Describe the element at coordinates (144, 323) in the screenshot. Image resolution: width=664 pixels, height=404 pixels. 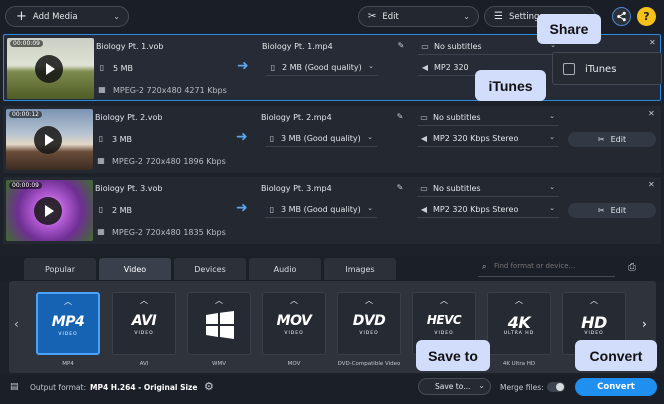
I see `format-avi: ︿ AVI VIDEO` at that location.